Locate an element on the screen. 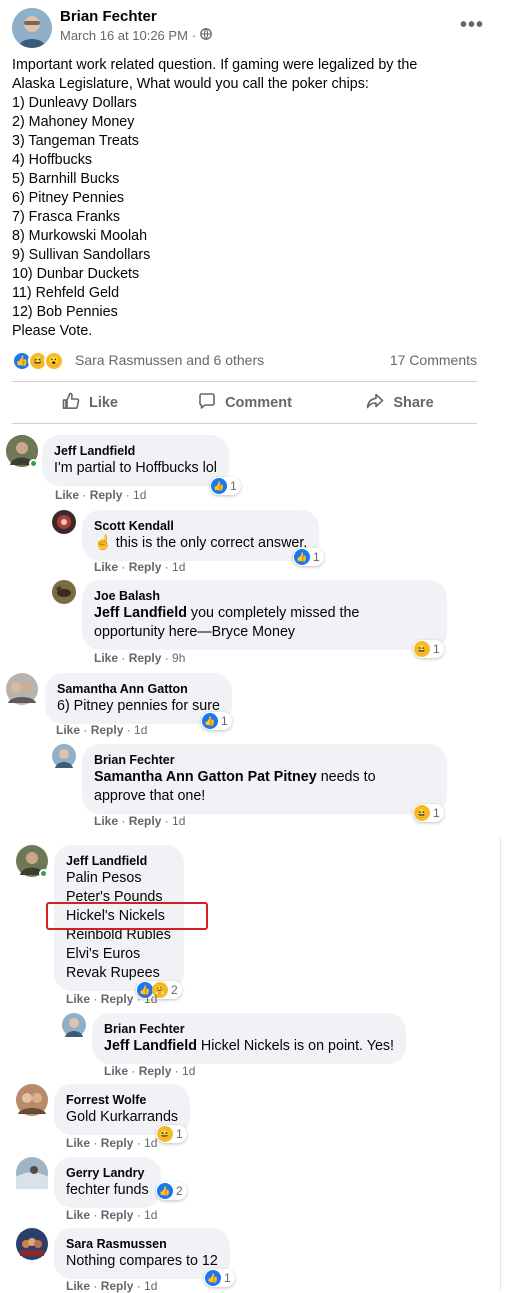  comment-reactions: 👍 2 is located at coordinates (171, 1191).